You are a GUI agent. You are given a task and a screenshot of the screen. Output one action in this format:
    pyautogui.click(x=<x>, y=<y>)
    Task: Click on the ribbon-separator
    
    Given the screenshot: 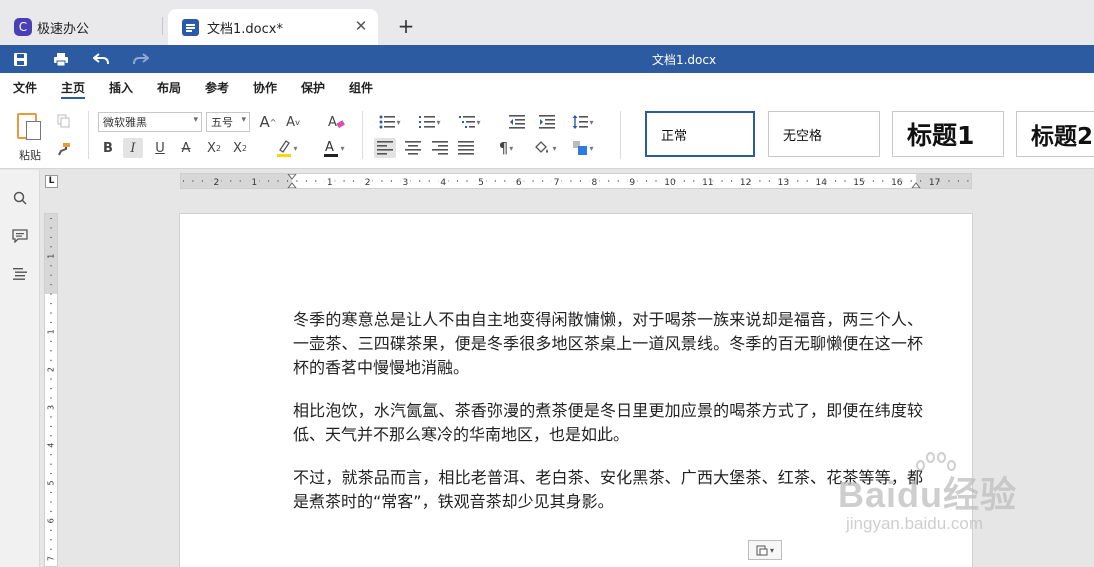 What is the action you would take?
    pyautogui.click(x=620, y=135)
    